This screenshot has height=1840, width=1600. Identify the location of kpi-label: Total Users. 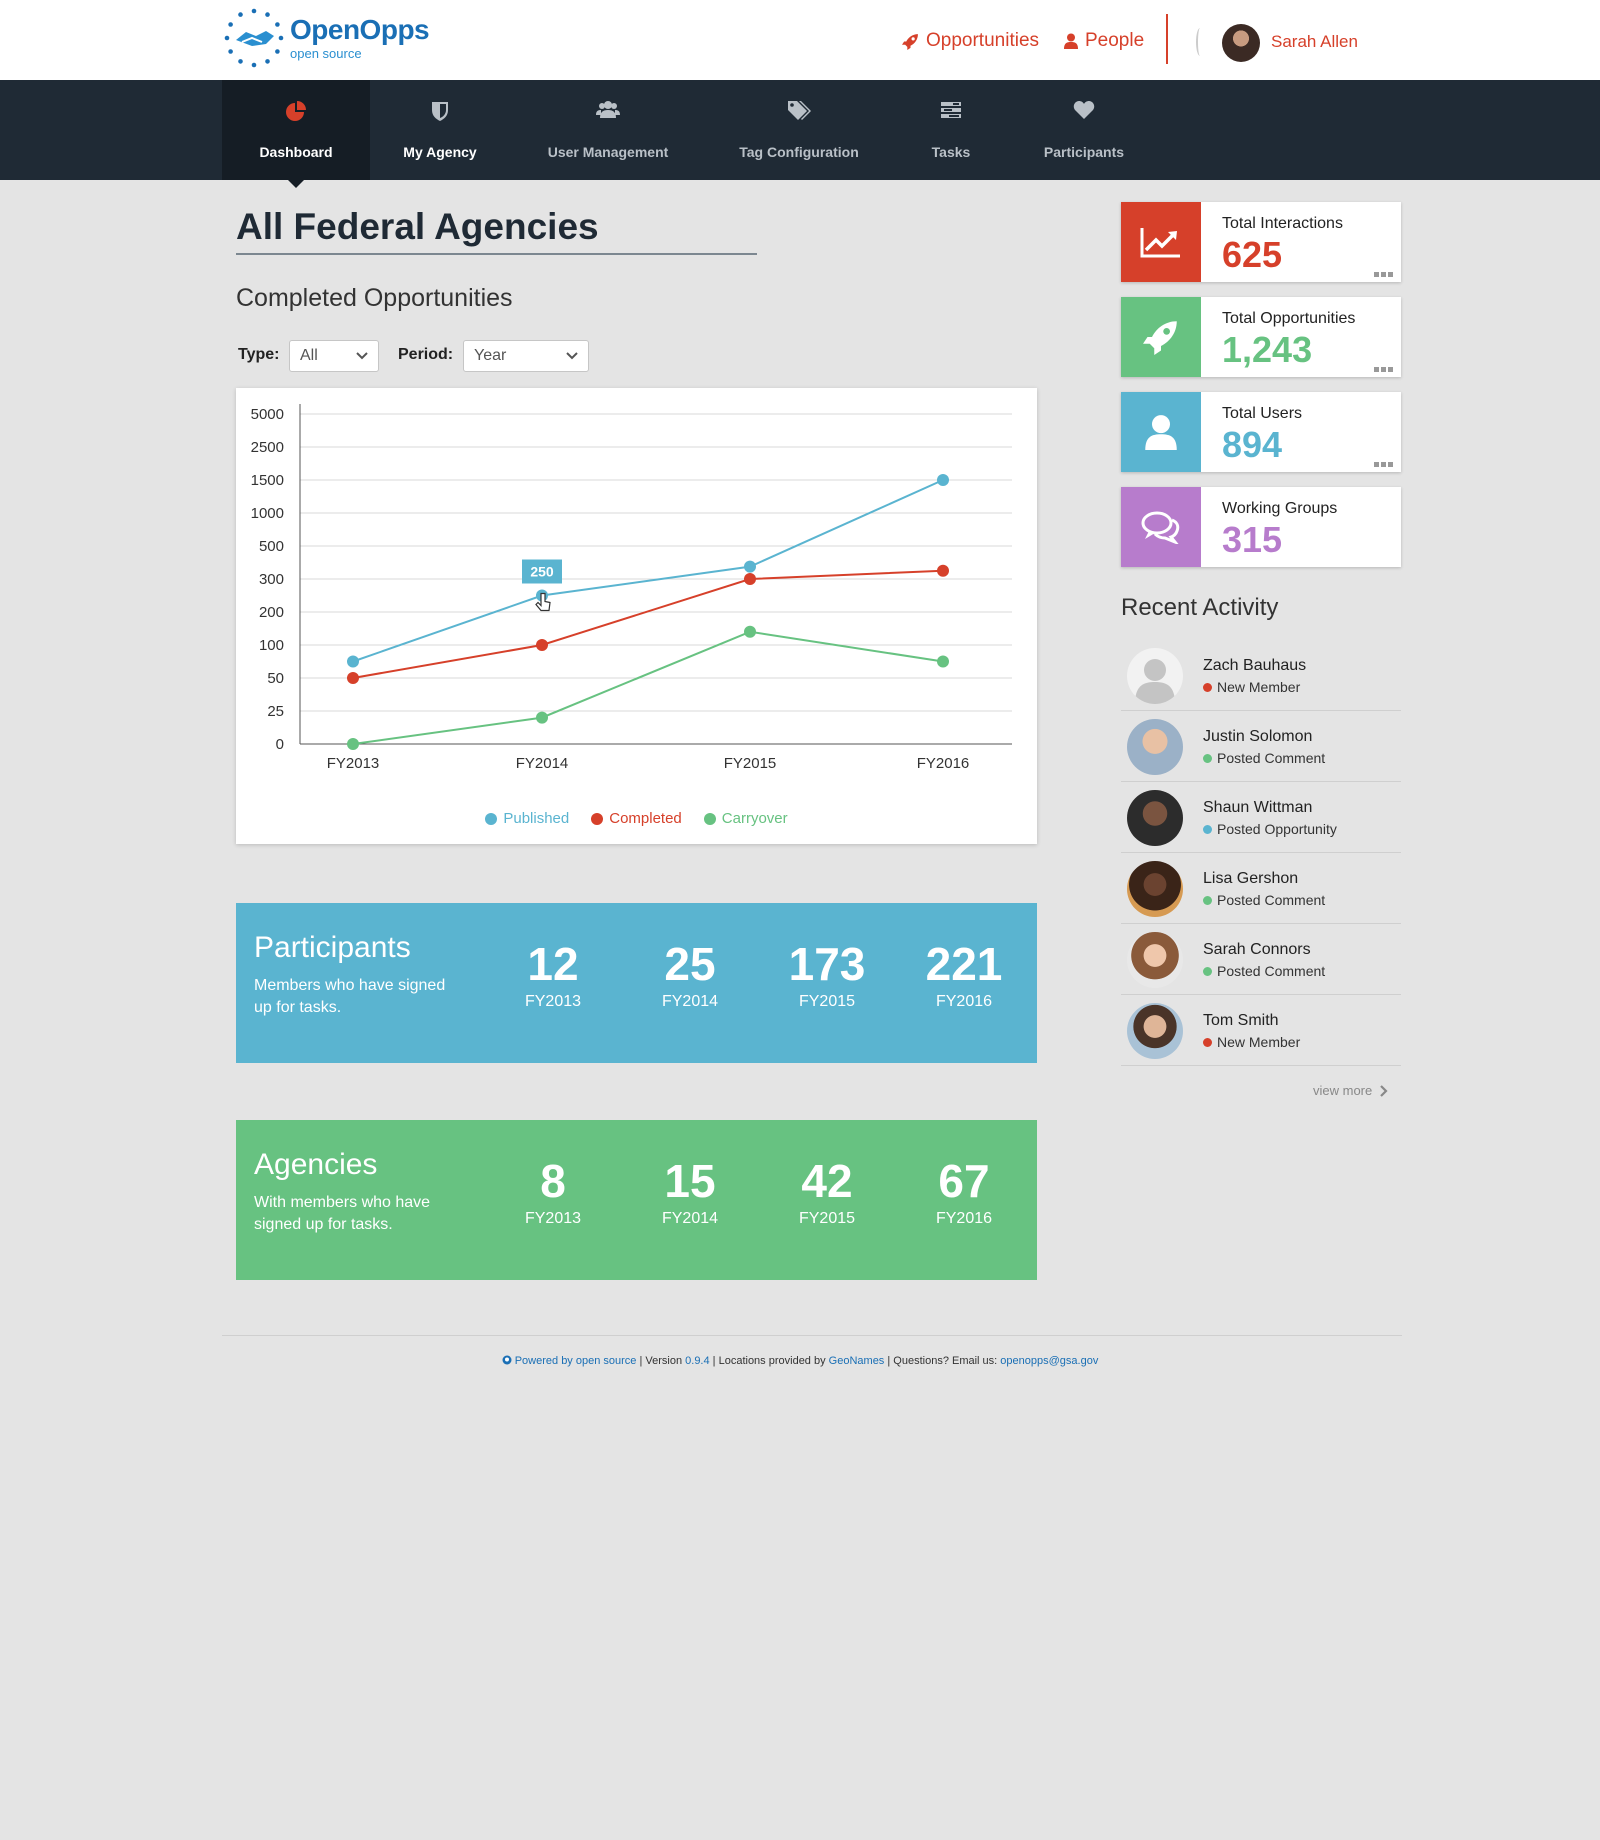
(1262, 413).